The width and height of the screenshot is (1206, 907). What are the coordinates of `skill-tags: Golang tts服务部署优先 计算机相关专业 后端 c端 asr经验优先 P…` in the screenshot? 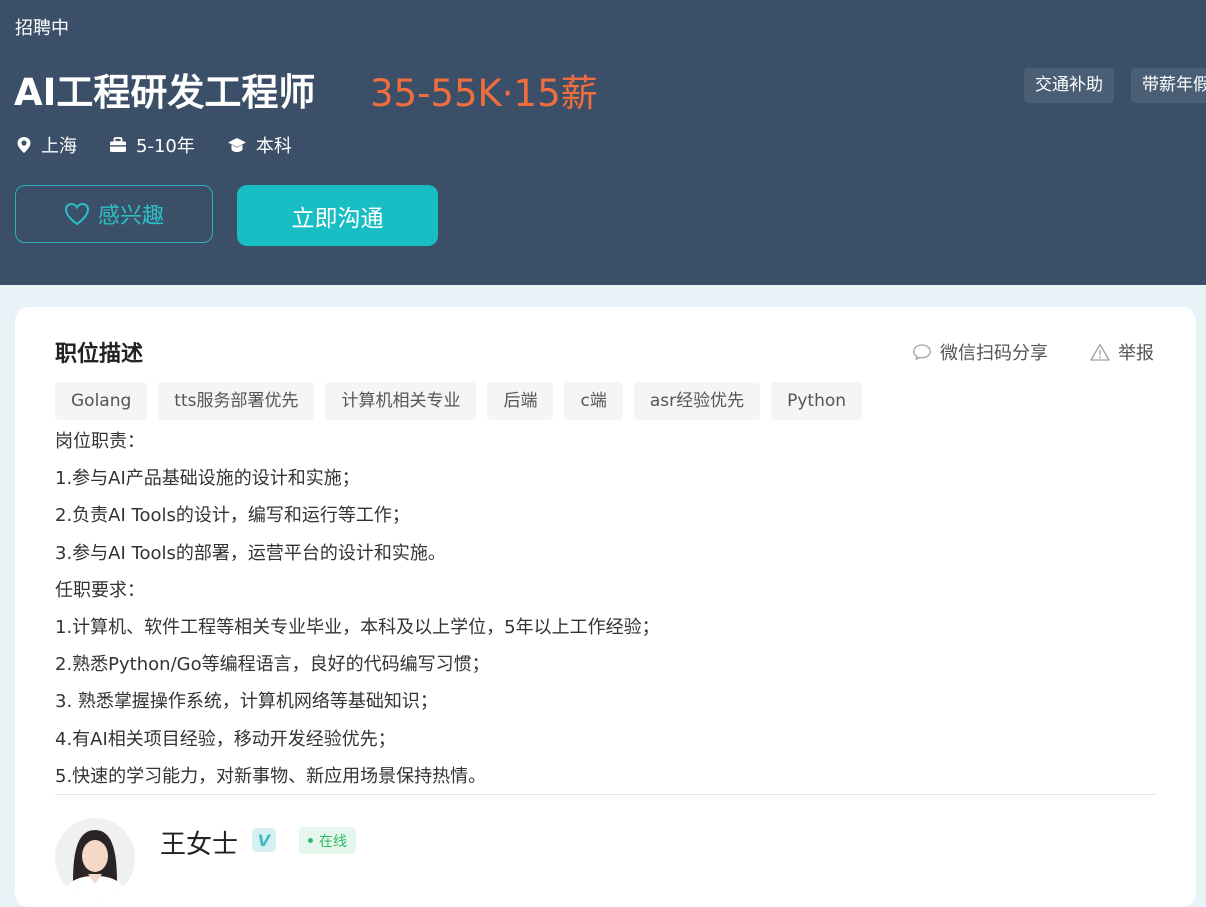 It's located at (464, 401).